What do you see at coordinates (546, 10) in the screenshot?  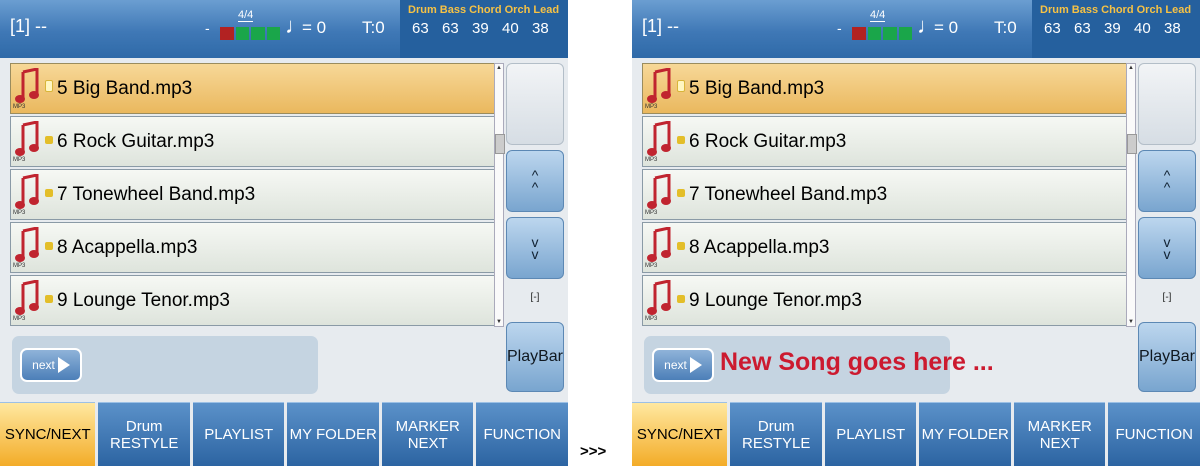 I see `mixer-label: Lead` at bounding box center [546, 10].